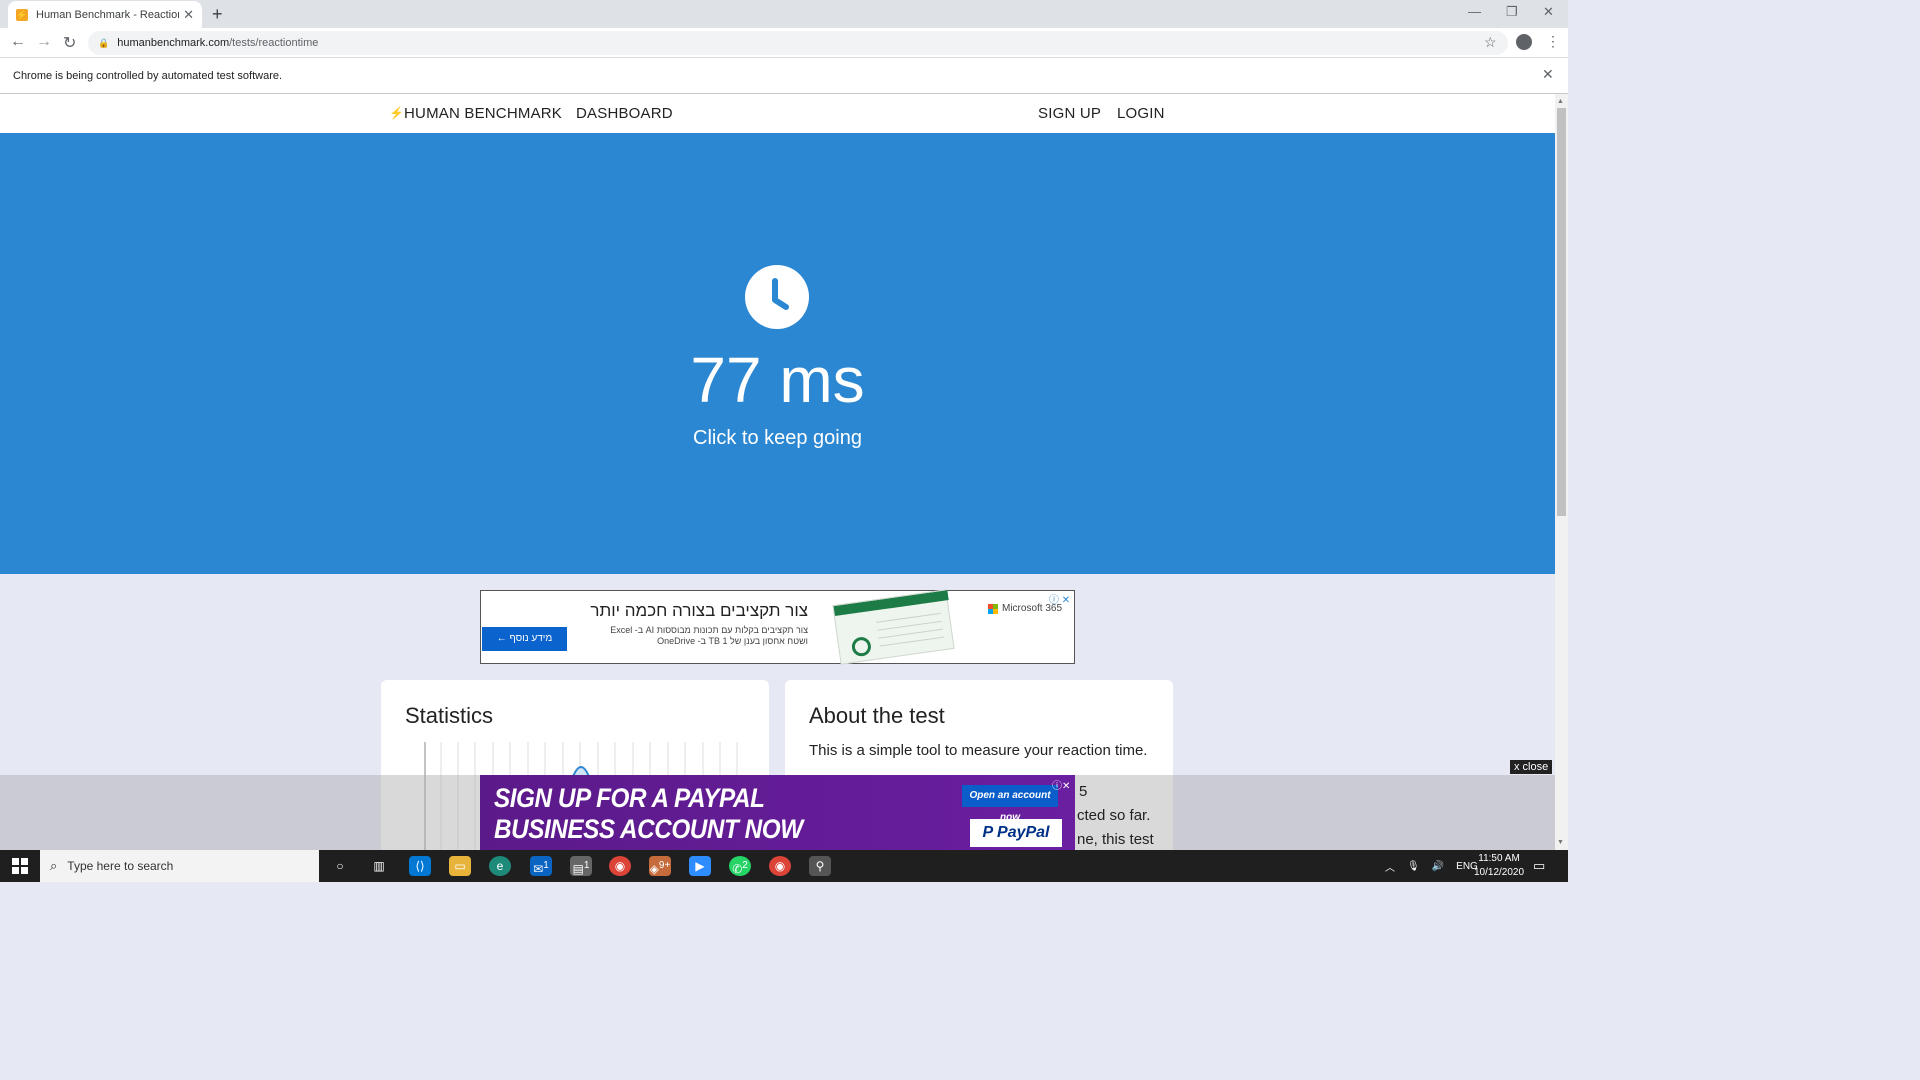  Describe the element at coordinates (460, 866) in the screenshot. I see `file-explorer-icon: ▭` at that location.